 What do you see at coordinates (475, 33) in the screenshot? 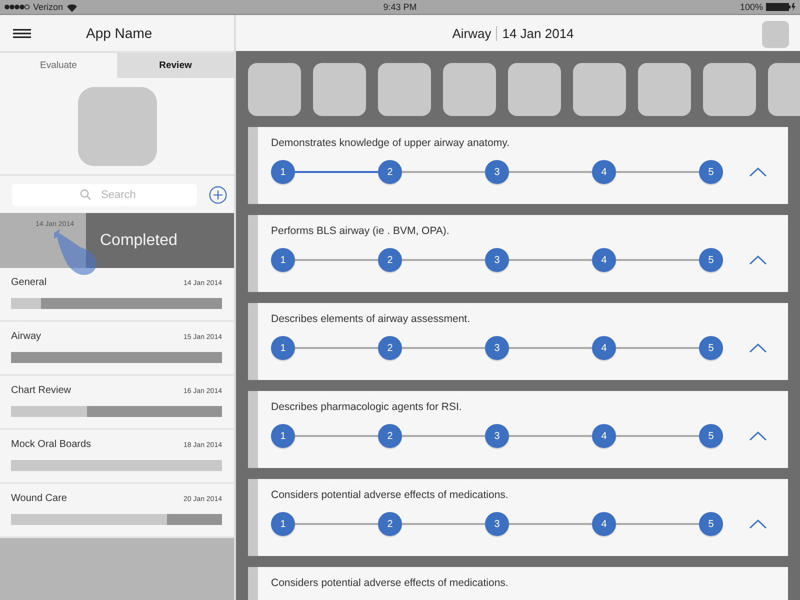
I see `page-title: Airway` at bounding box center [475, 33].